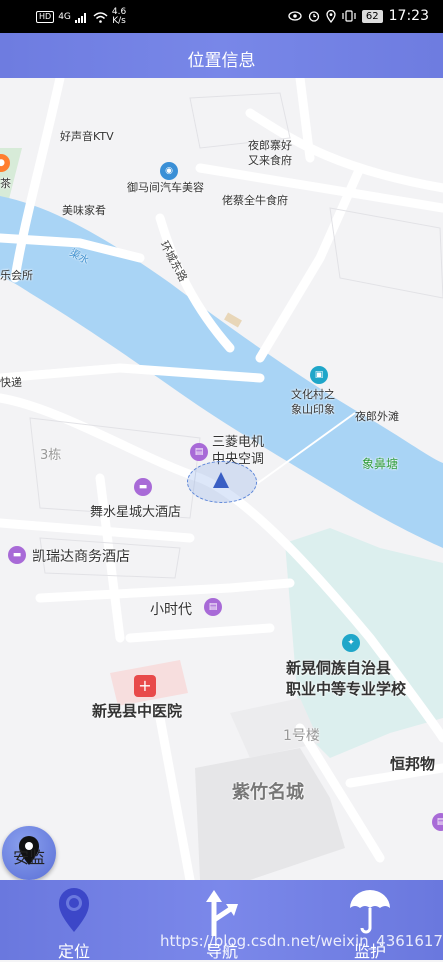 This screenshot has height=962, width=443. Describe the element at coordinates (255, 200) in the screenshot. I see `map-label-laocai: 佬蔡全牛食府` at that location.